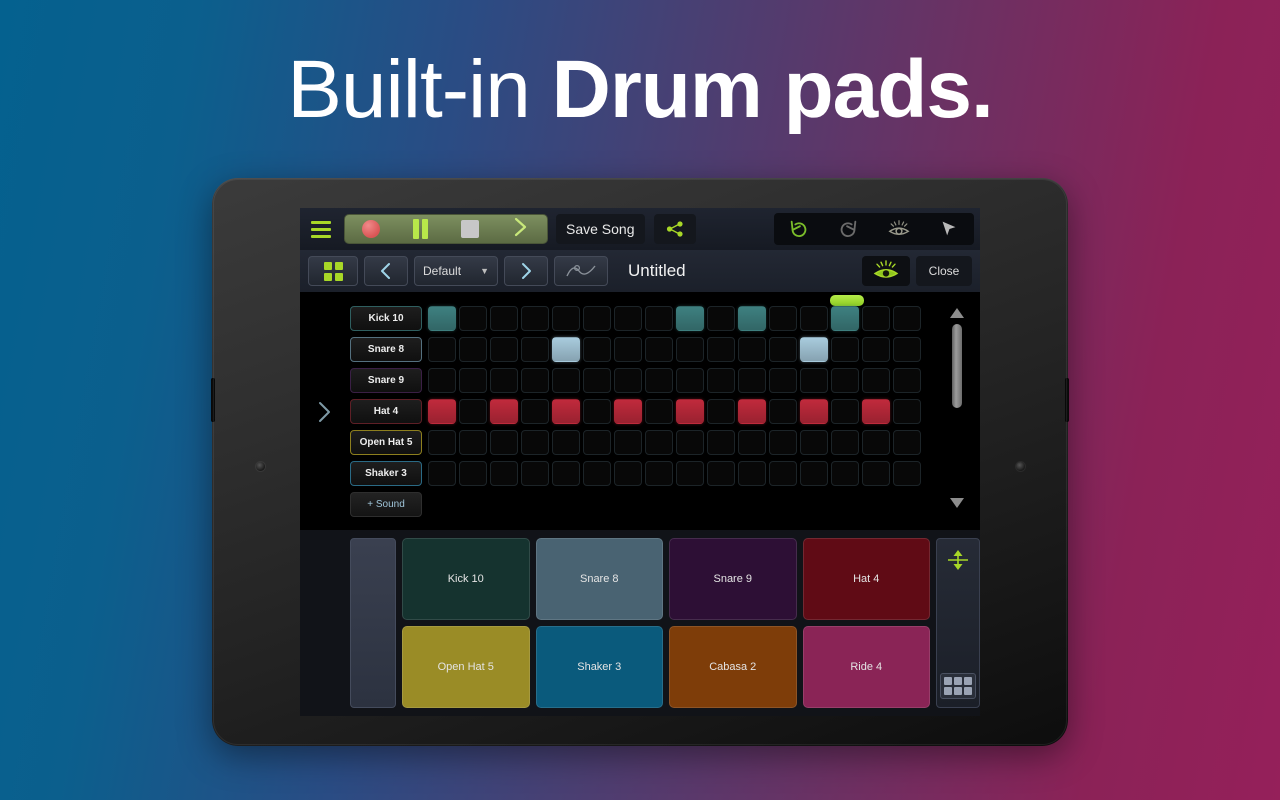  What do you see at coordinates (866, 667) in the screenshot?
I see `drum-pad: Ride 4` at bounding box center [866, 667].